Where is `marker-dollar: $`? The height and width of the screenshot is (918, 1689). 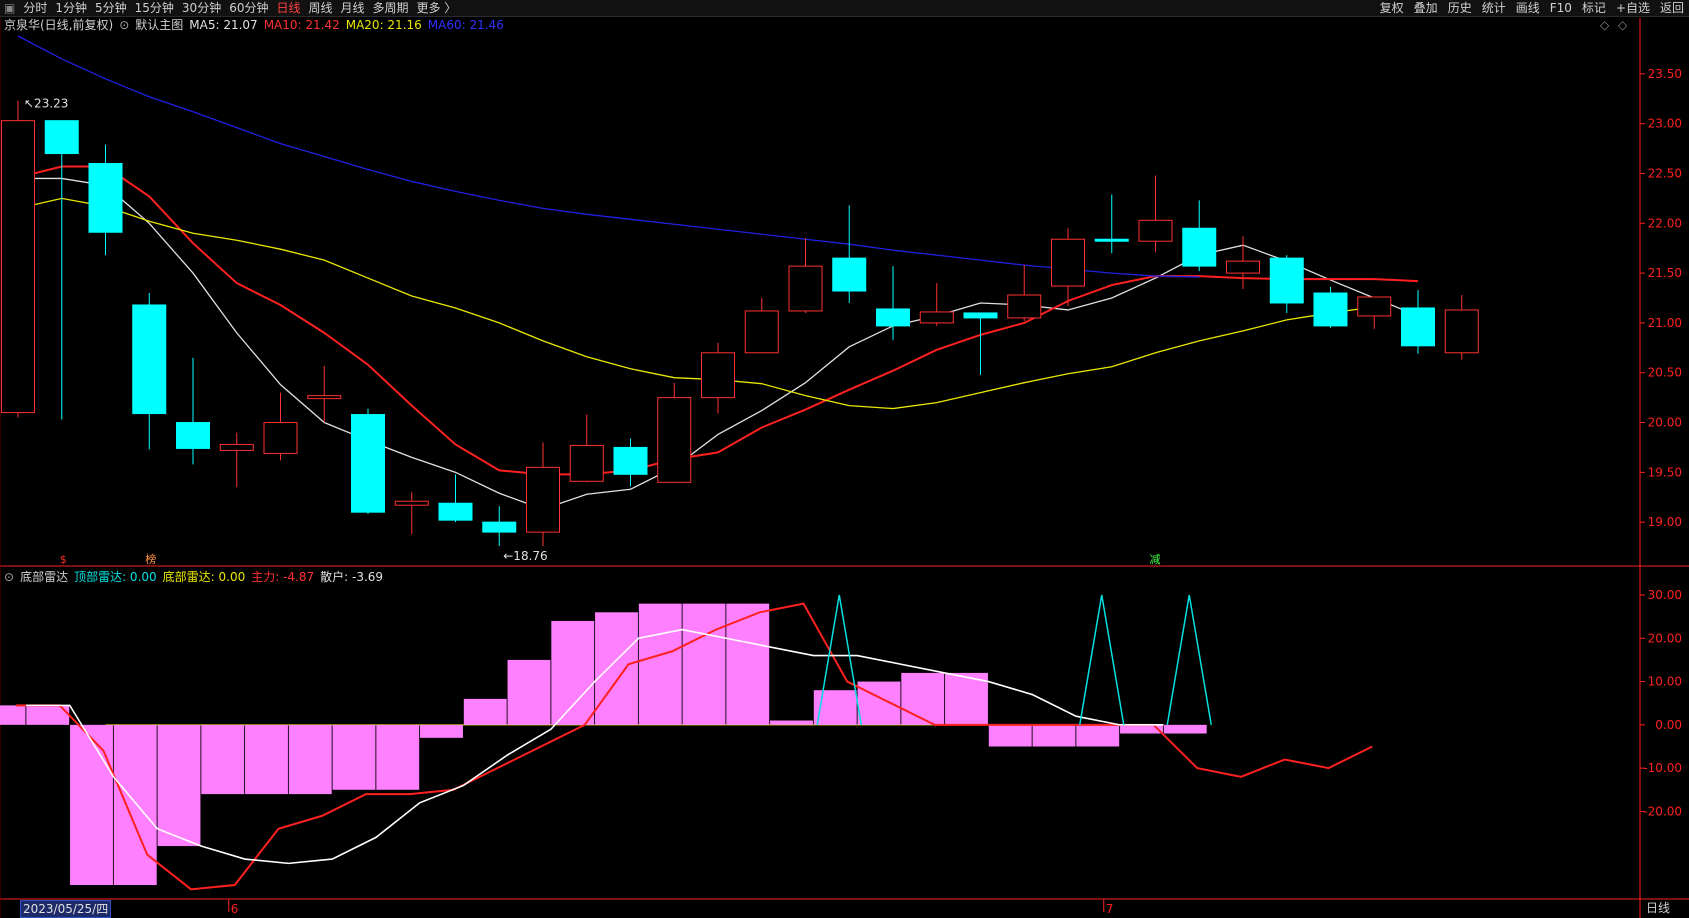
marker-dollar: $ is located at coordinates (63, 559).